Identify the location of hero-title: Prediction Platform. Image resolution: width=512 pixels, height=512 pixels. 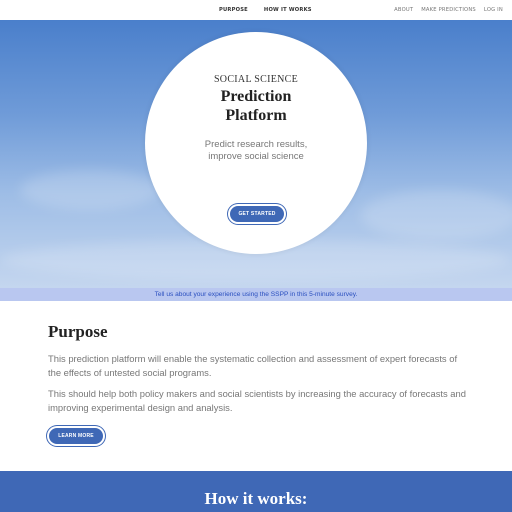
(256, 106).